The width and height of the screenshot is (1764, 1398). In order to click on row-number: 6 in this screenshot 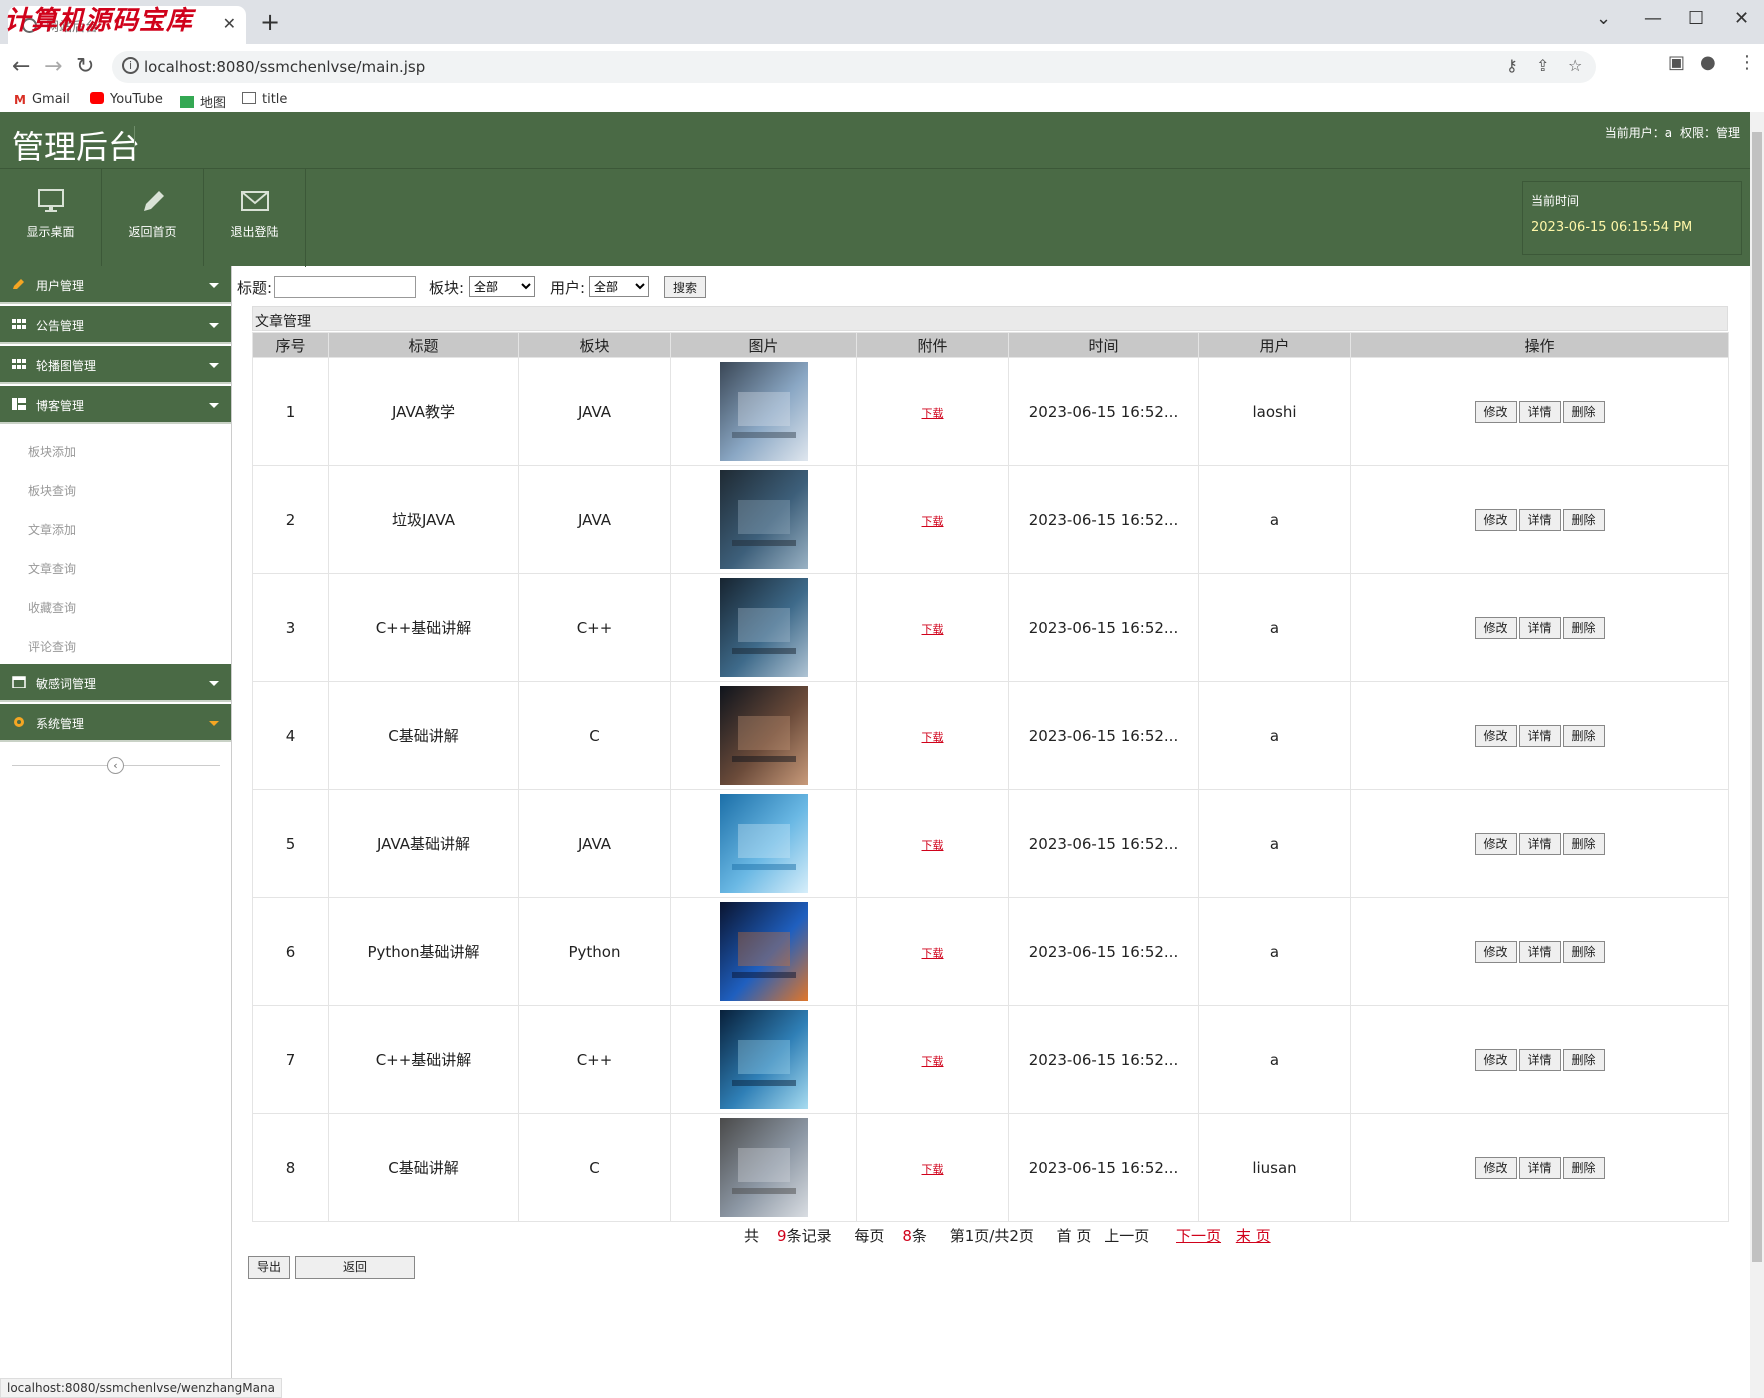, I will do `click(290, 951)`.